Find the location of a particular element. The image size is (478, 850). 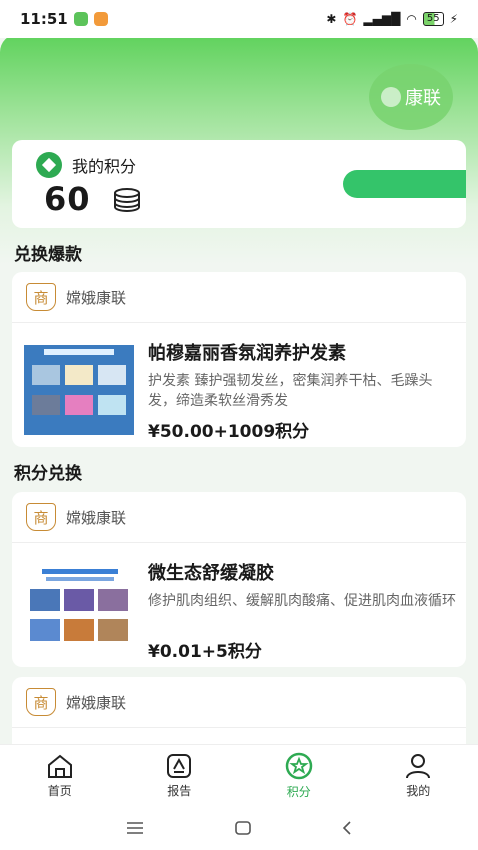

tab-points: 积分 is located at coordinates (299, 776).